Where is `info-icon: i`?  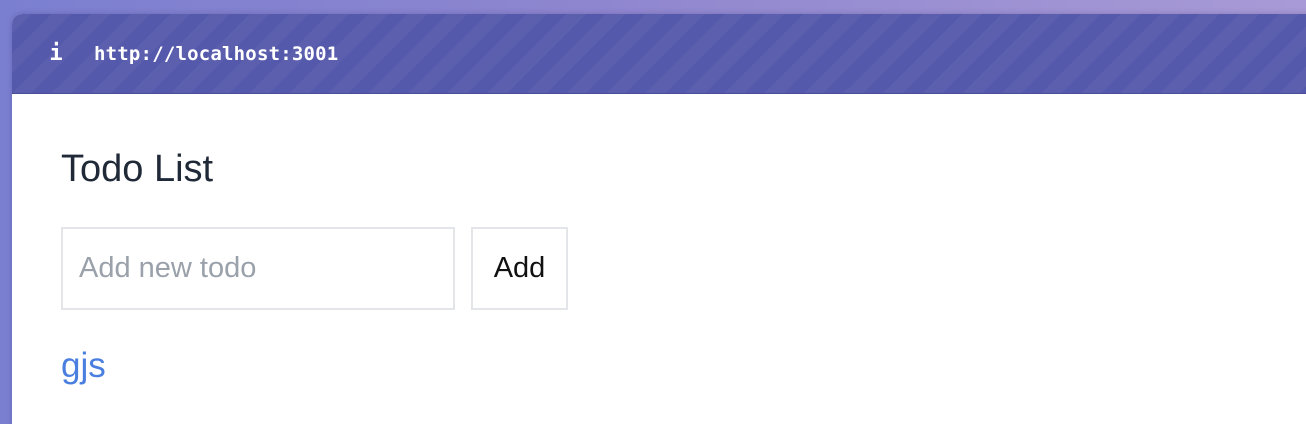
info-icon: i is located at coordinates (56, 53).